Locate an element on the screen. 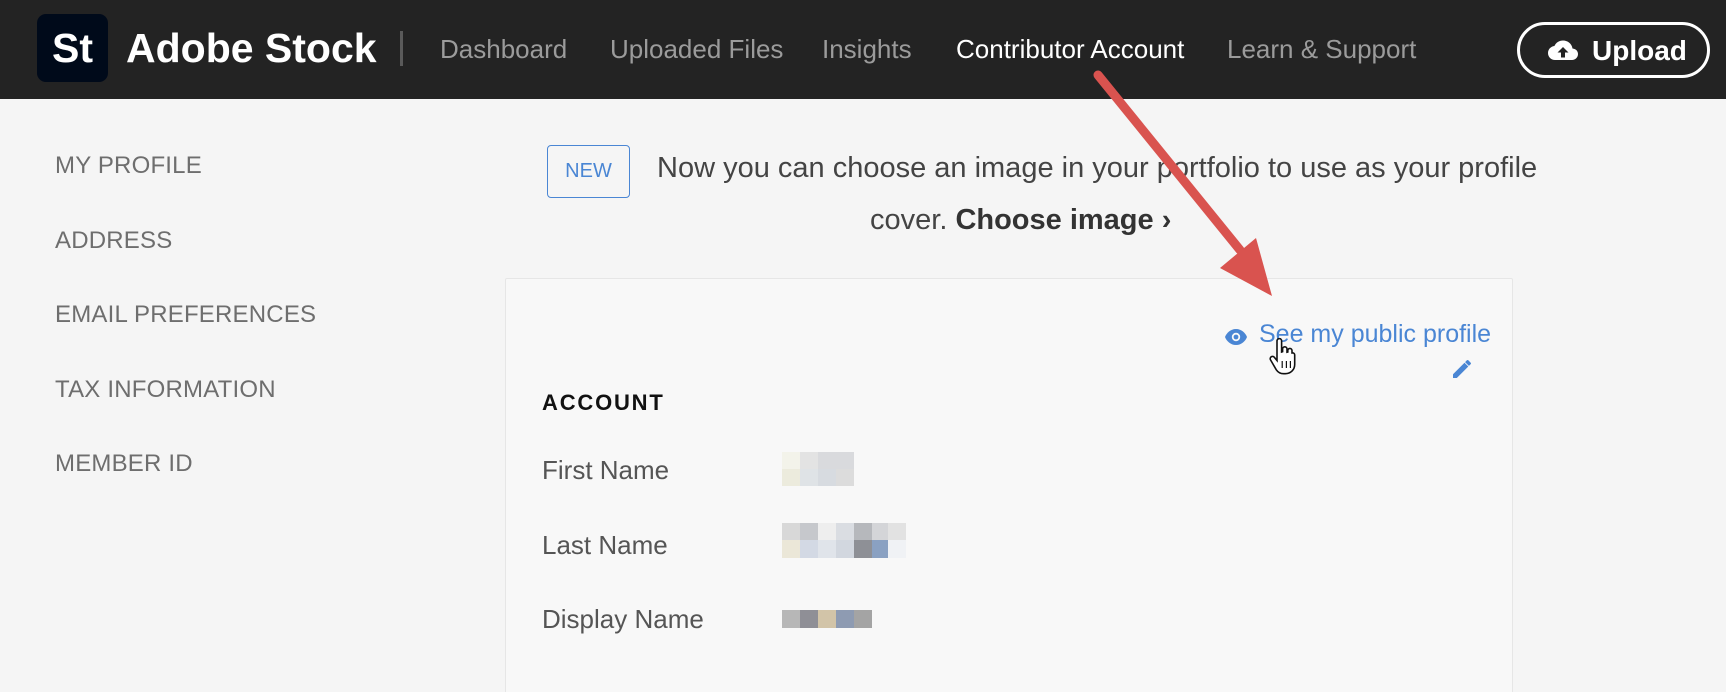 The height and width of the screenshot is (692, 1726). last-name-label: Last Name is located at coordinates (605, 545).